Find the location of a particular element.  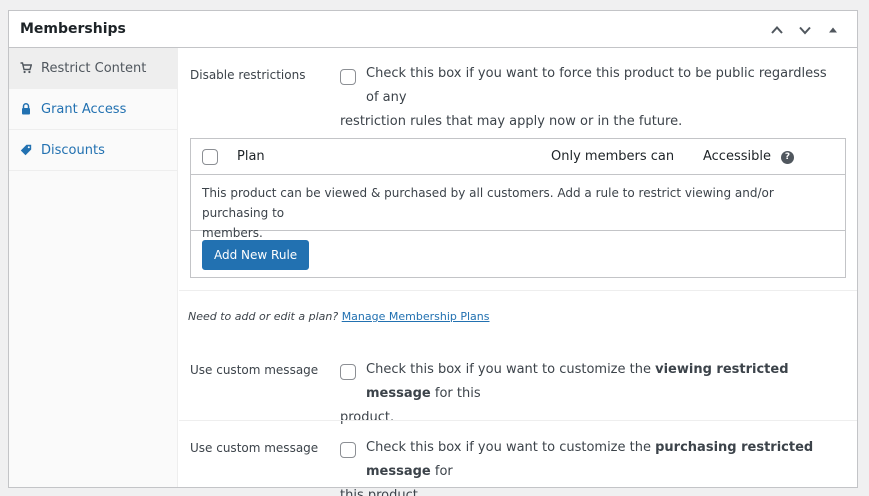

sidebar-item-label: Discounts is located at coordinates (73, 150).